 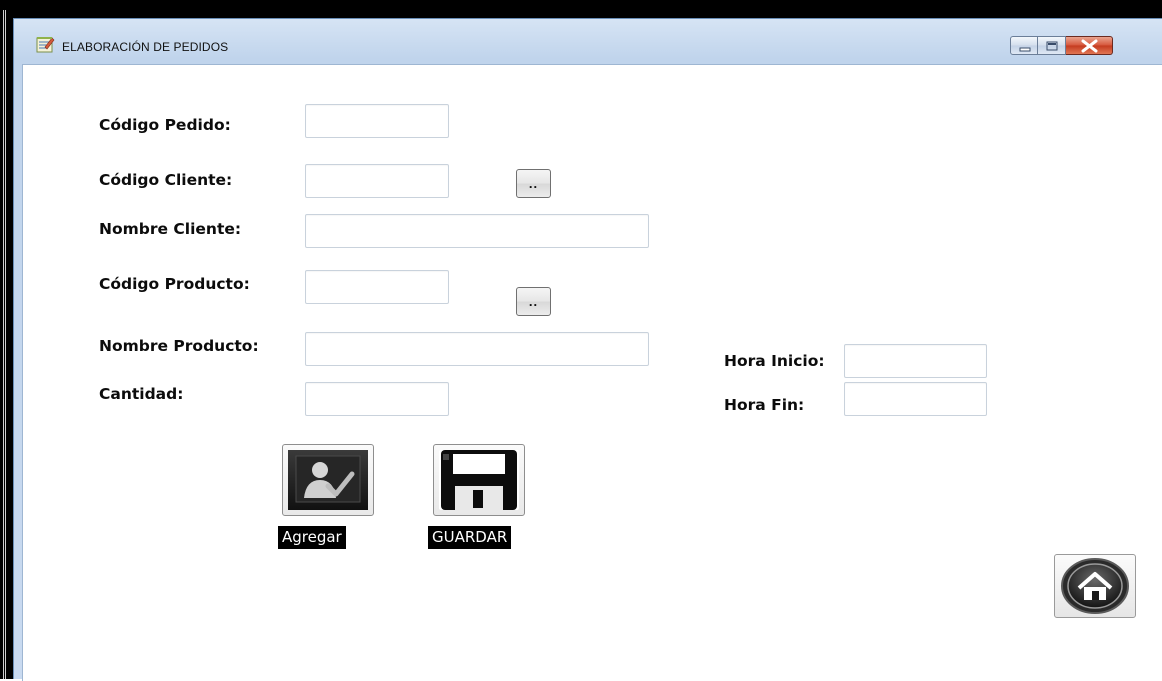 I want to click on close-button, so click(x=1089, y=45).